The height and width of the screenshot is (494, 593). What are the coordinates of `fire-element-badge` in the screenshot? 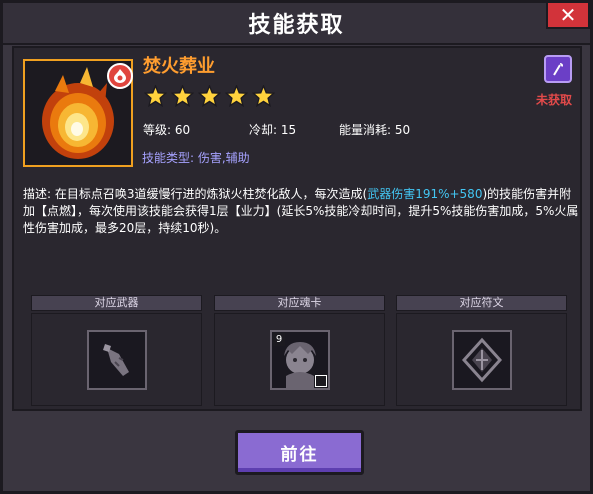 It's located at (120, 76).